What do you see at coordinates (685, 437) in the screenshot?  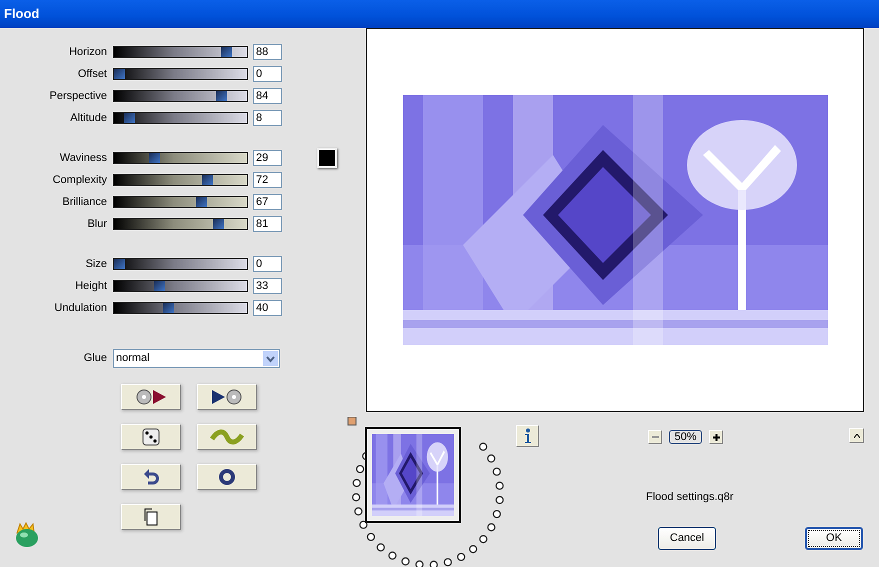 I see `zoom-level: 50%` at bounding box center [685, 437].